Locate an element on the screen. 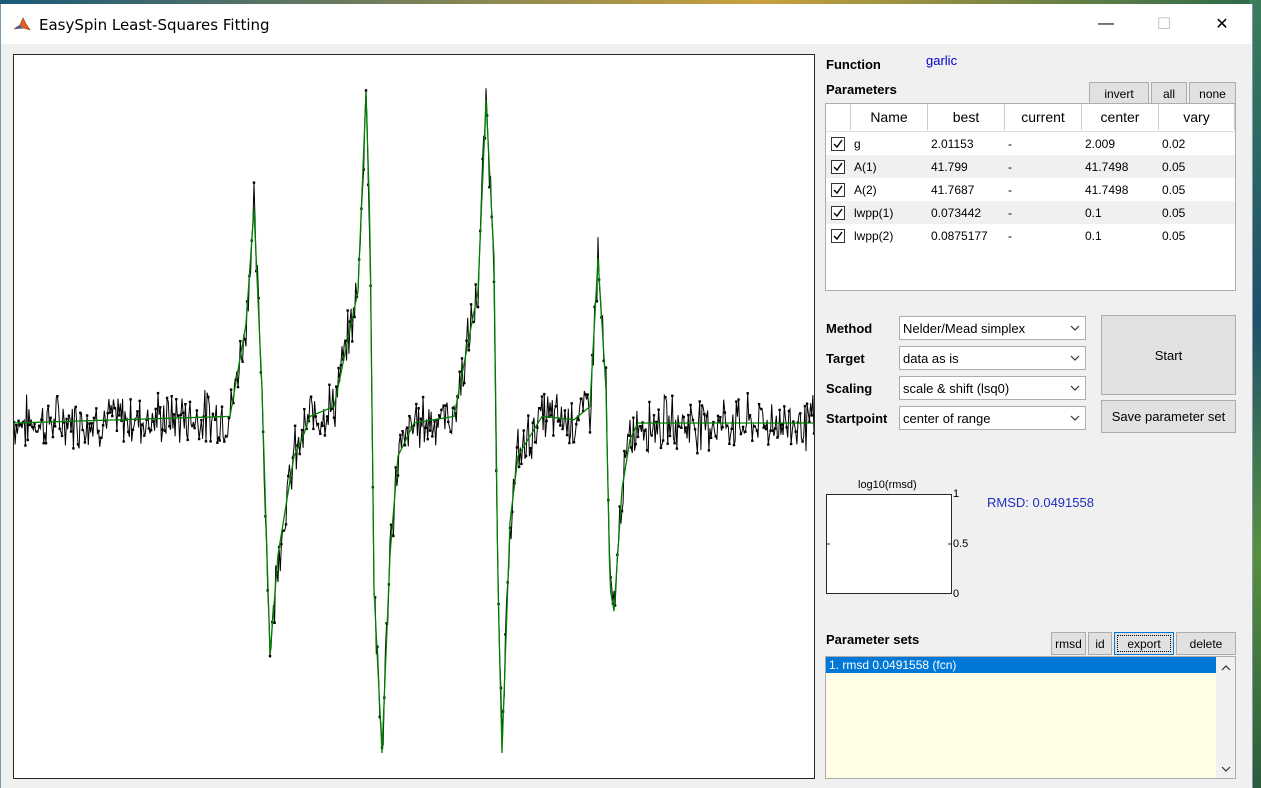 This screenshot has width=1261, height=788. list-item: 1. rmsd 0.0491558 (fcn) is located at coordinates (1021, 665).